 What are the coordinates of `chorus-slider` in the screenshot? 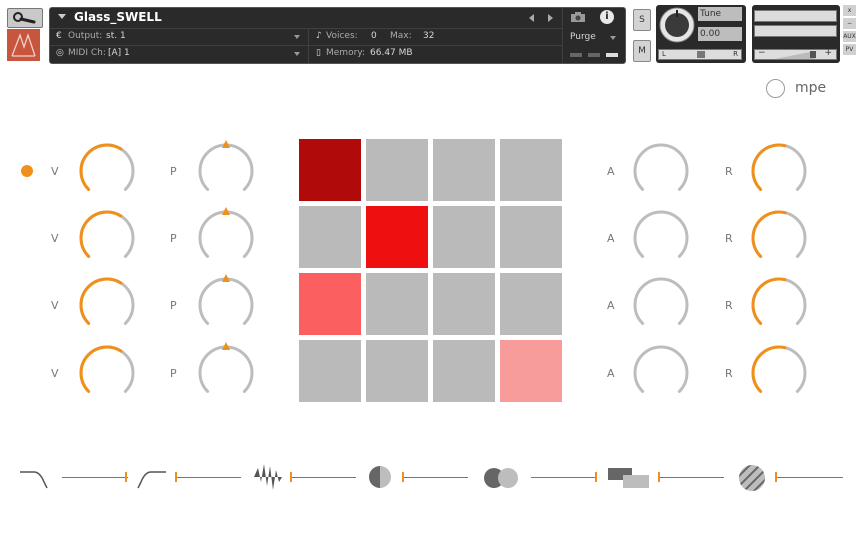 It's located at (564, 477).